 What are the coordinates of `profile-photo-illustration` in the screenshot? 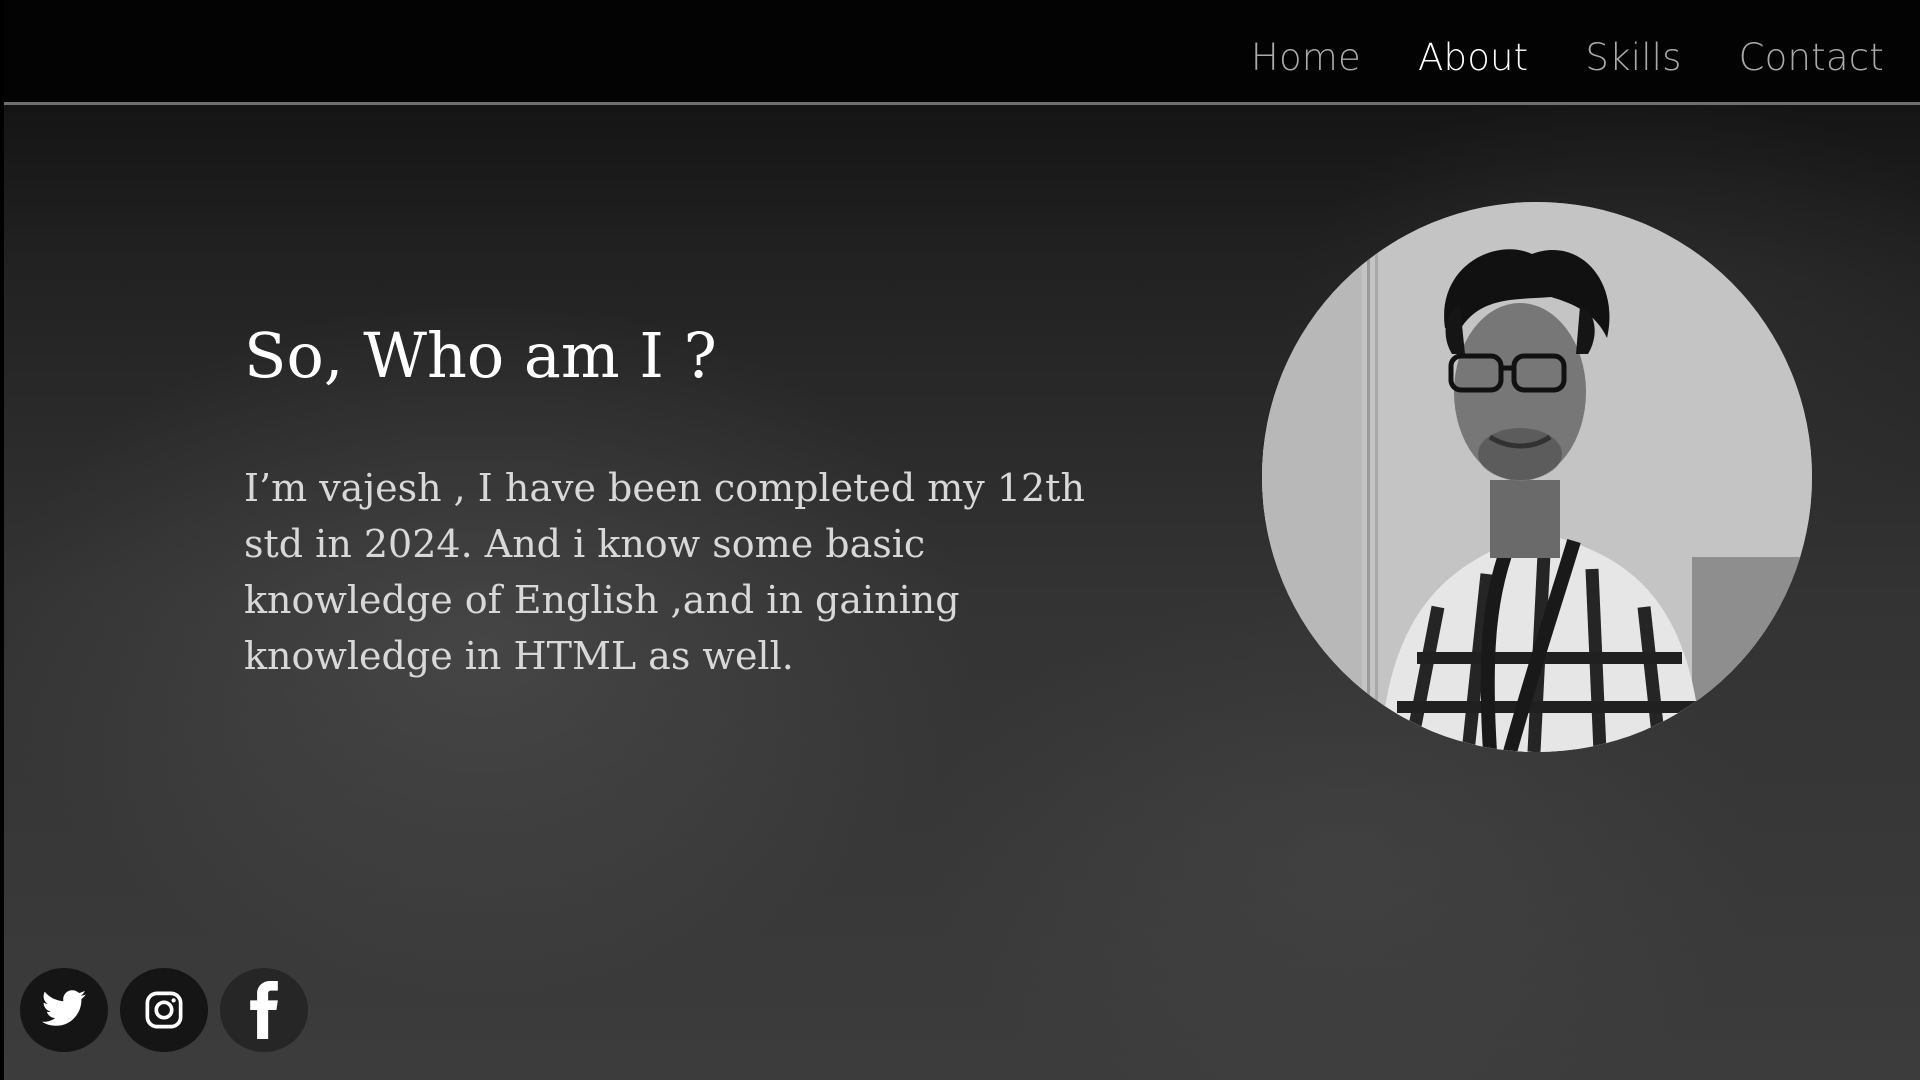 It's located at (1537, 477).